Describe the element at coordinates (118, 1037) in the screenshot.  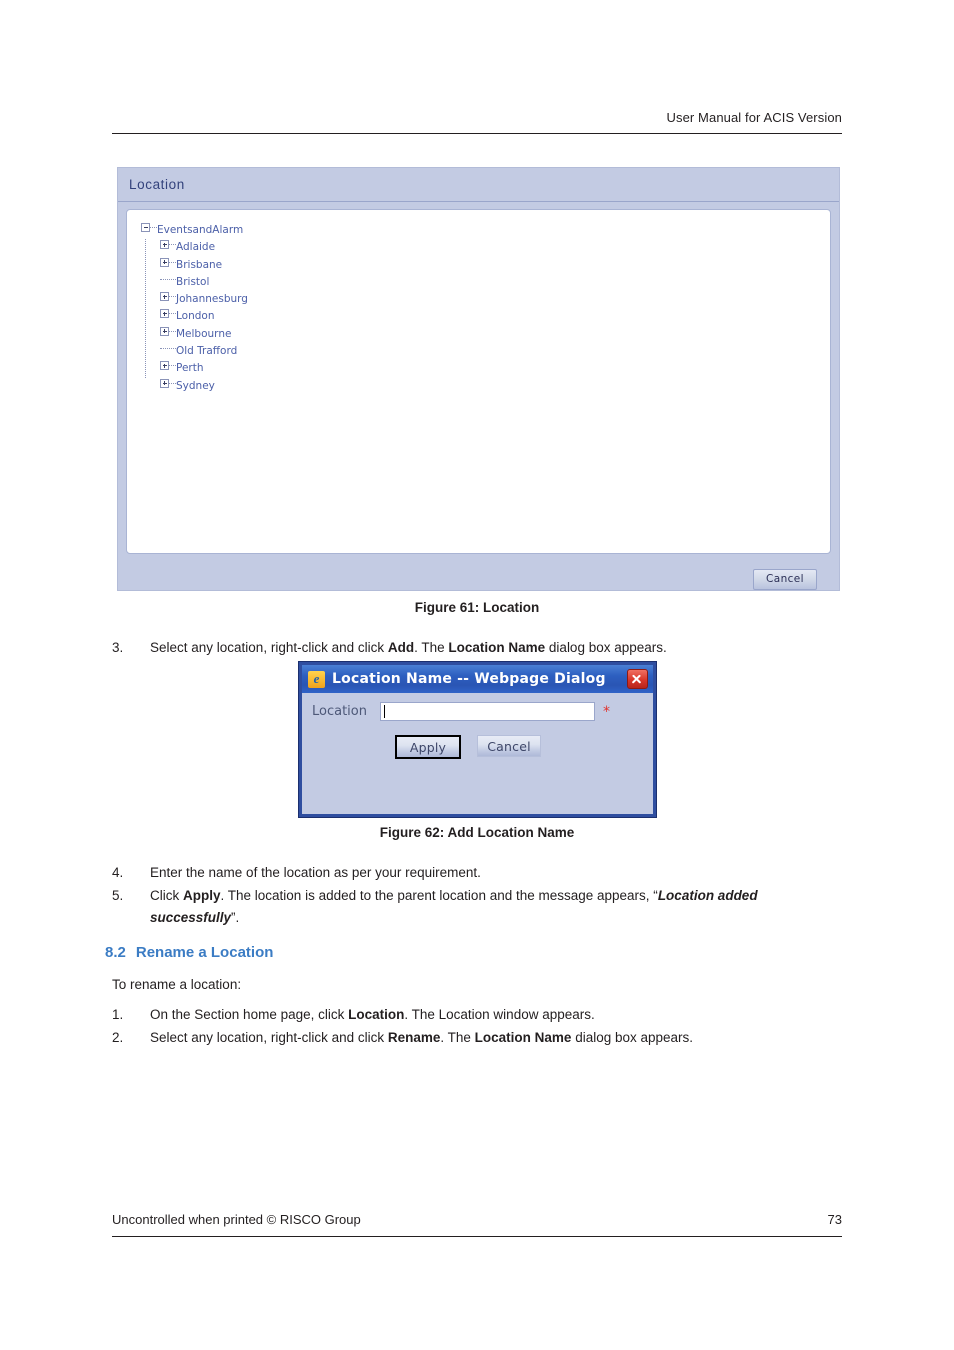
I see `rename-step-2-number: 2.` at that location.